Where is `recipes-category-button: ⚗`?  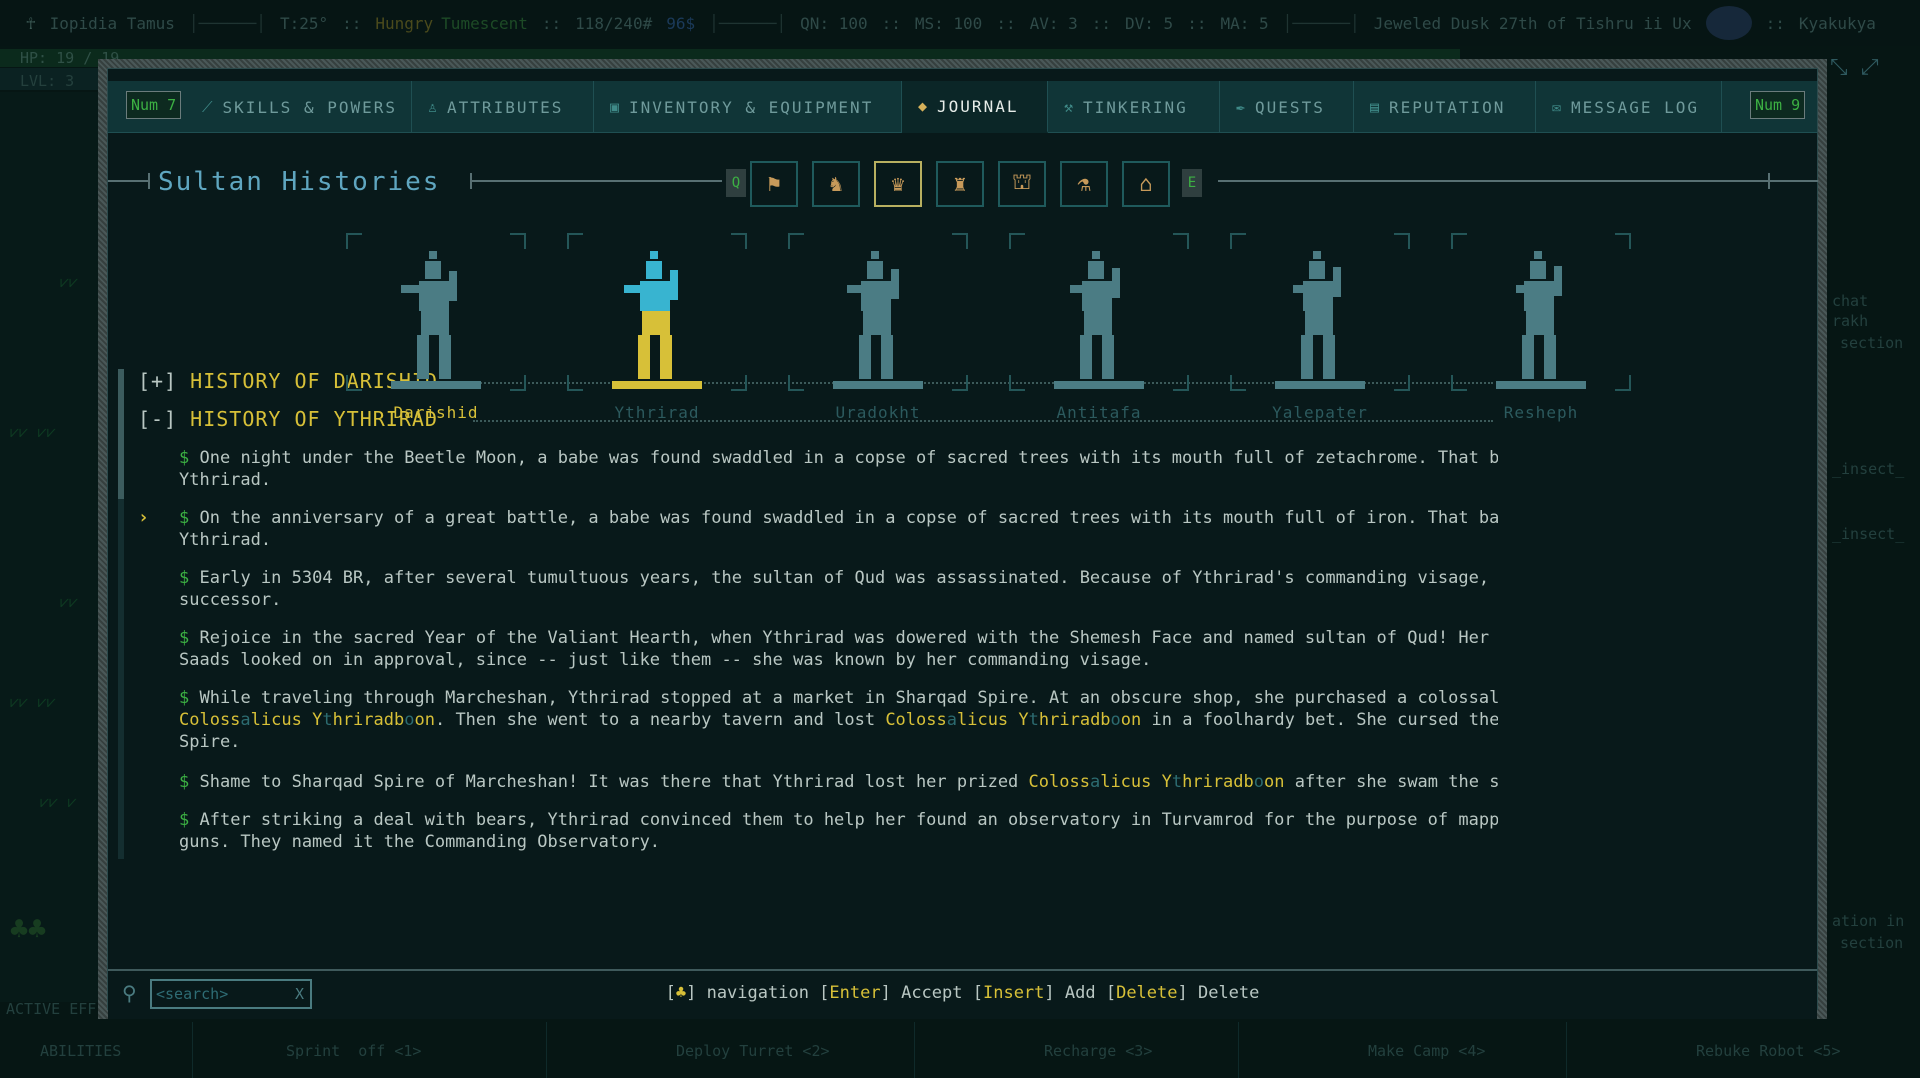
recipes-category-button: ⚗ is located at coordinates (1084, 184).